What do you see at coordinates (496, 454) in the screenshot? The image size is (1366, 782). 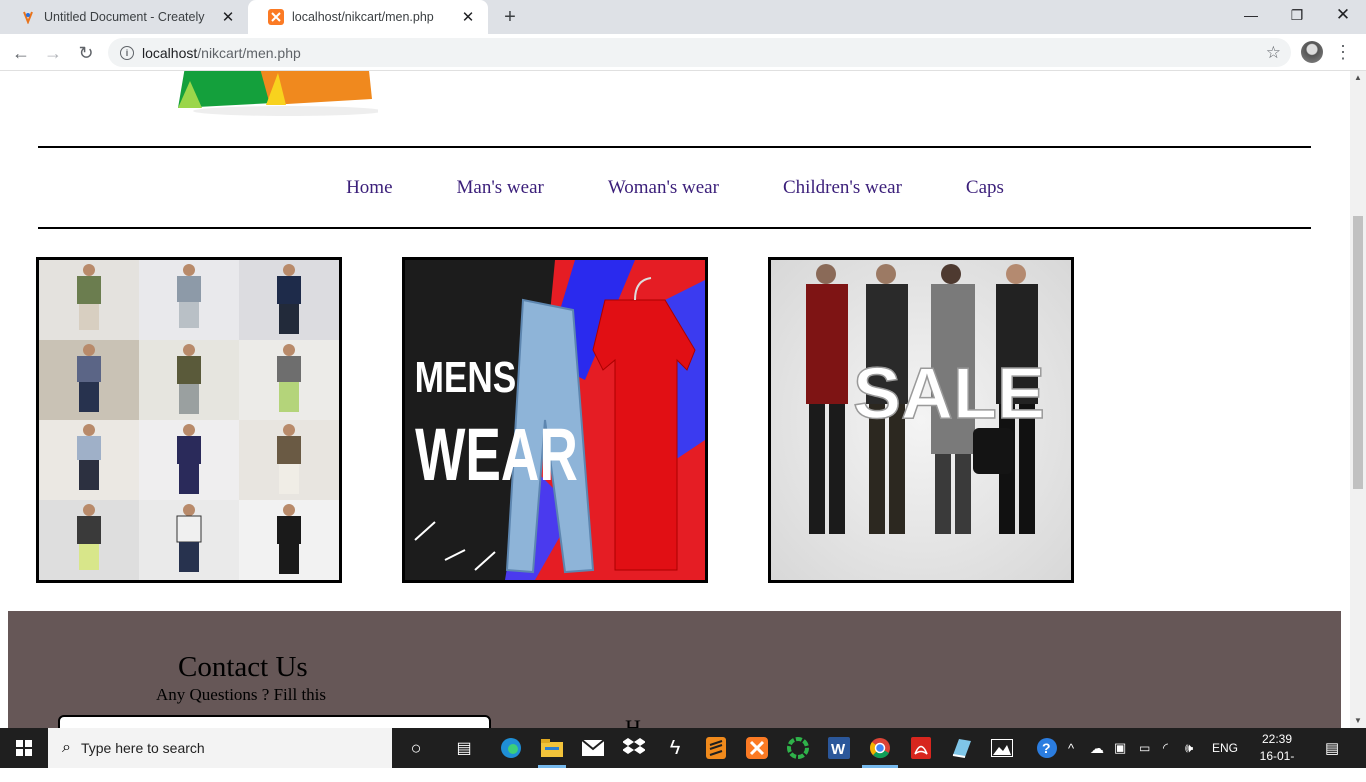 I see `banner-text-wear: WEAR` at bounding box center [496, 454].